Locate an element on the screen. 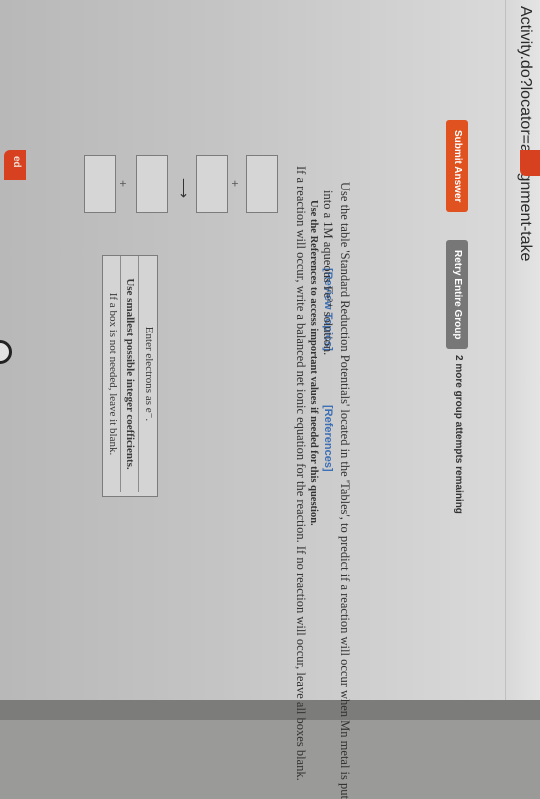 The height and width of the screenshot is (799, 540). submit-answer-button: Submit Answer is located at coordinates (457, 166).